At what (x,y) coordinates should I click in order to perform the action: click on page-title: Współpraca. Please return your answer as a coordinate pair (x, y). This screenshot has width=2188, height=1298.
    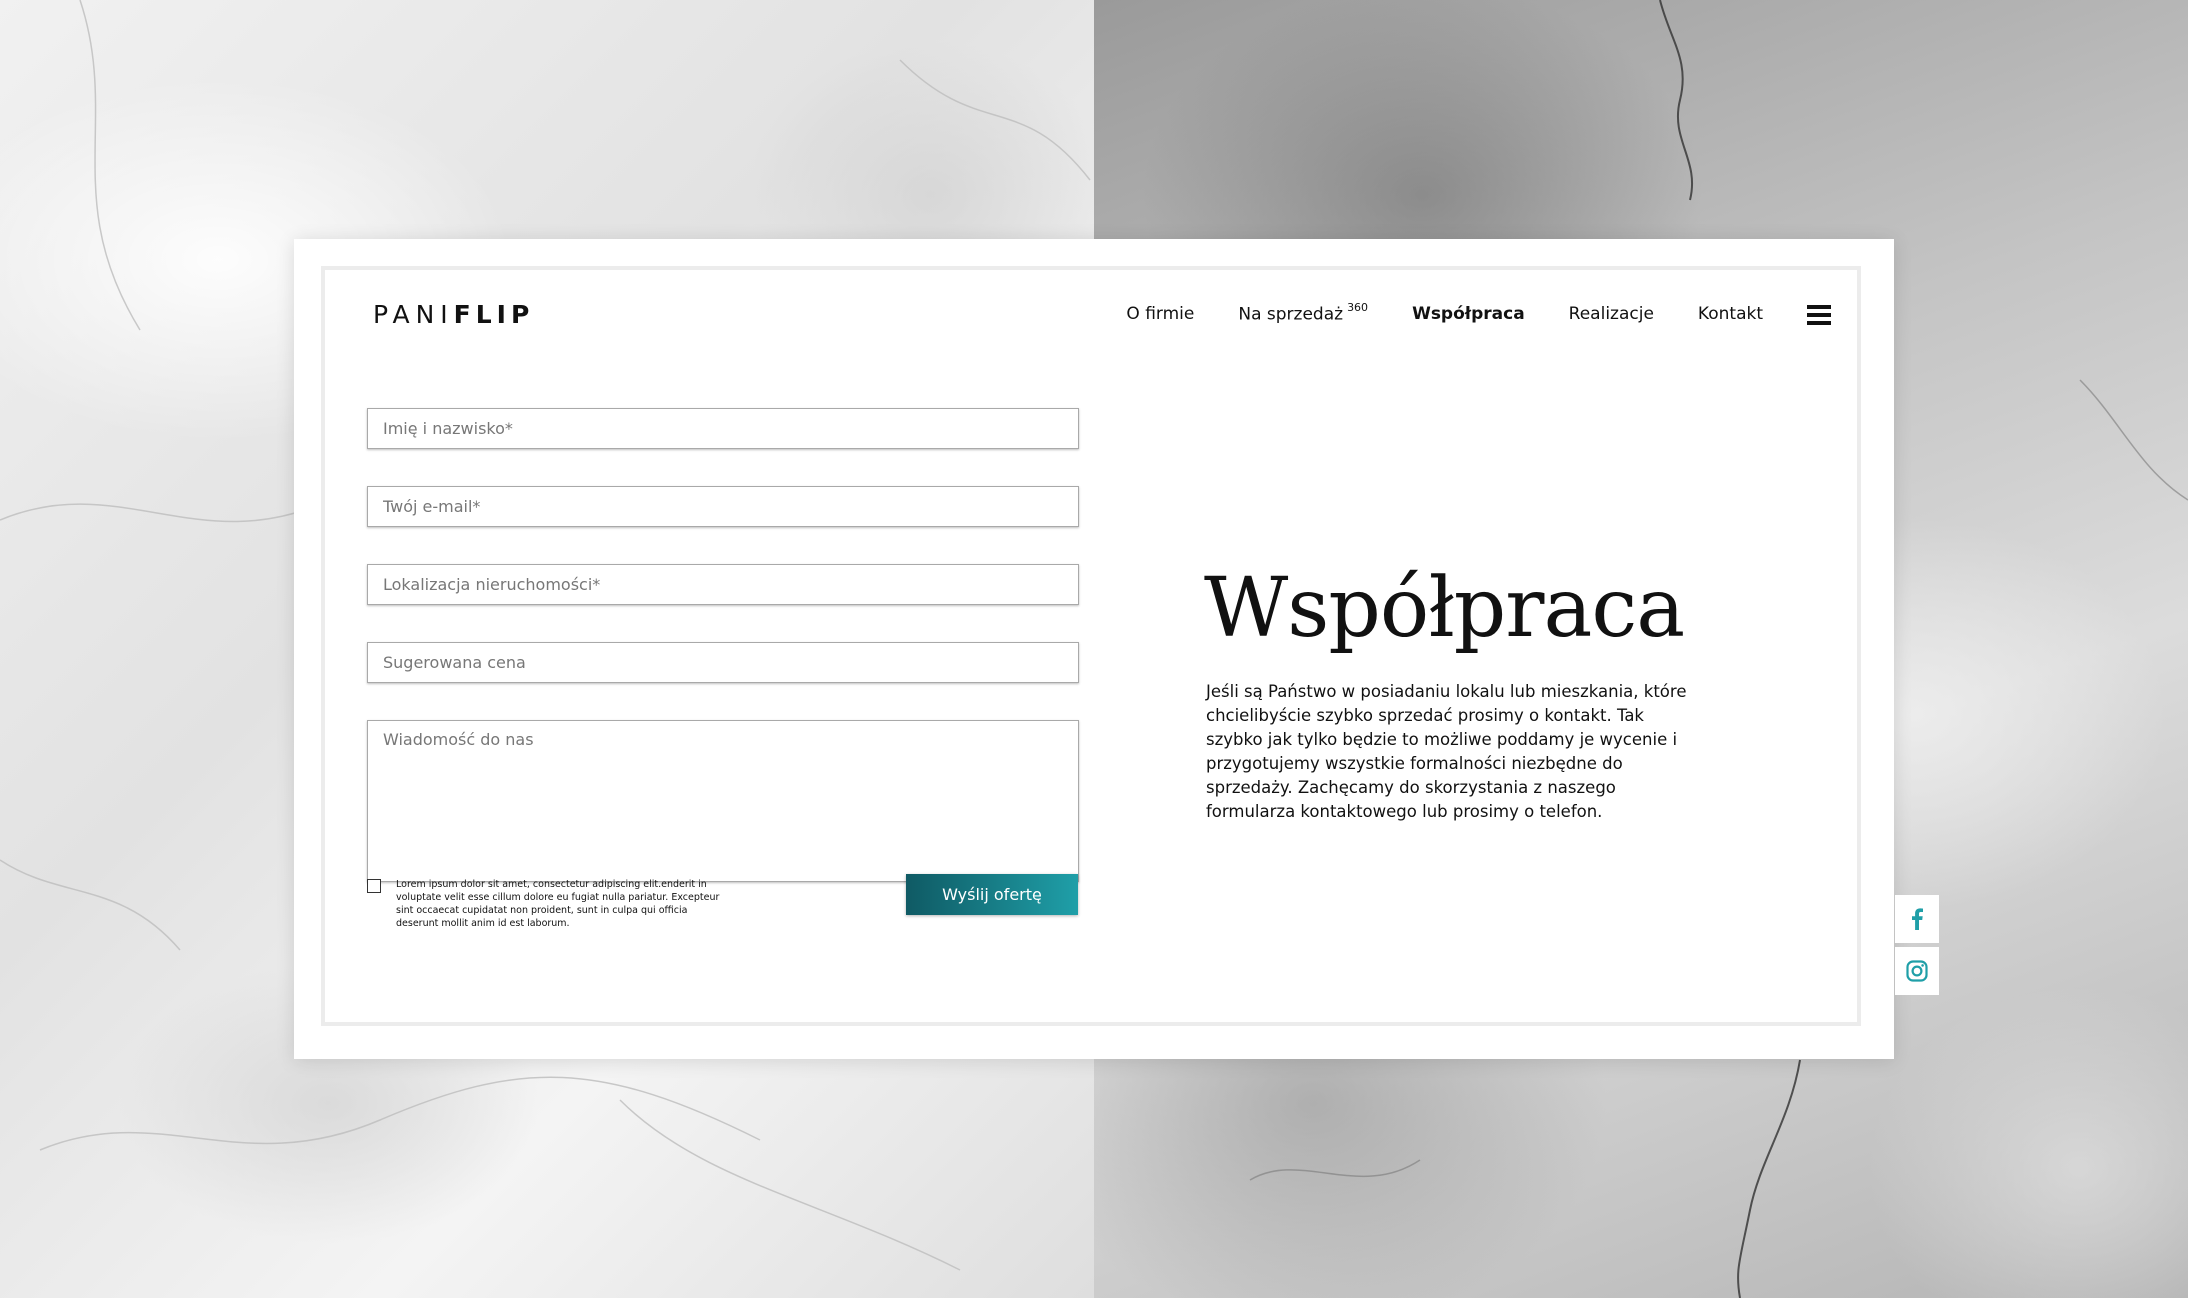
    Looking at the image, I should click on (1444, 608).